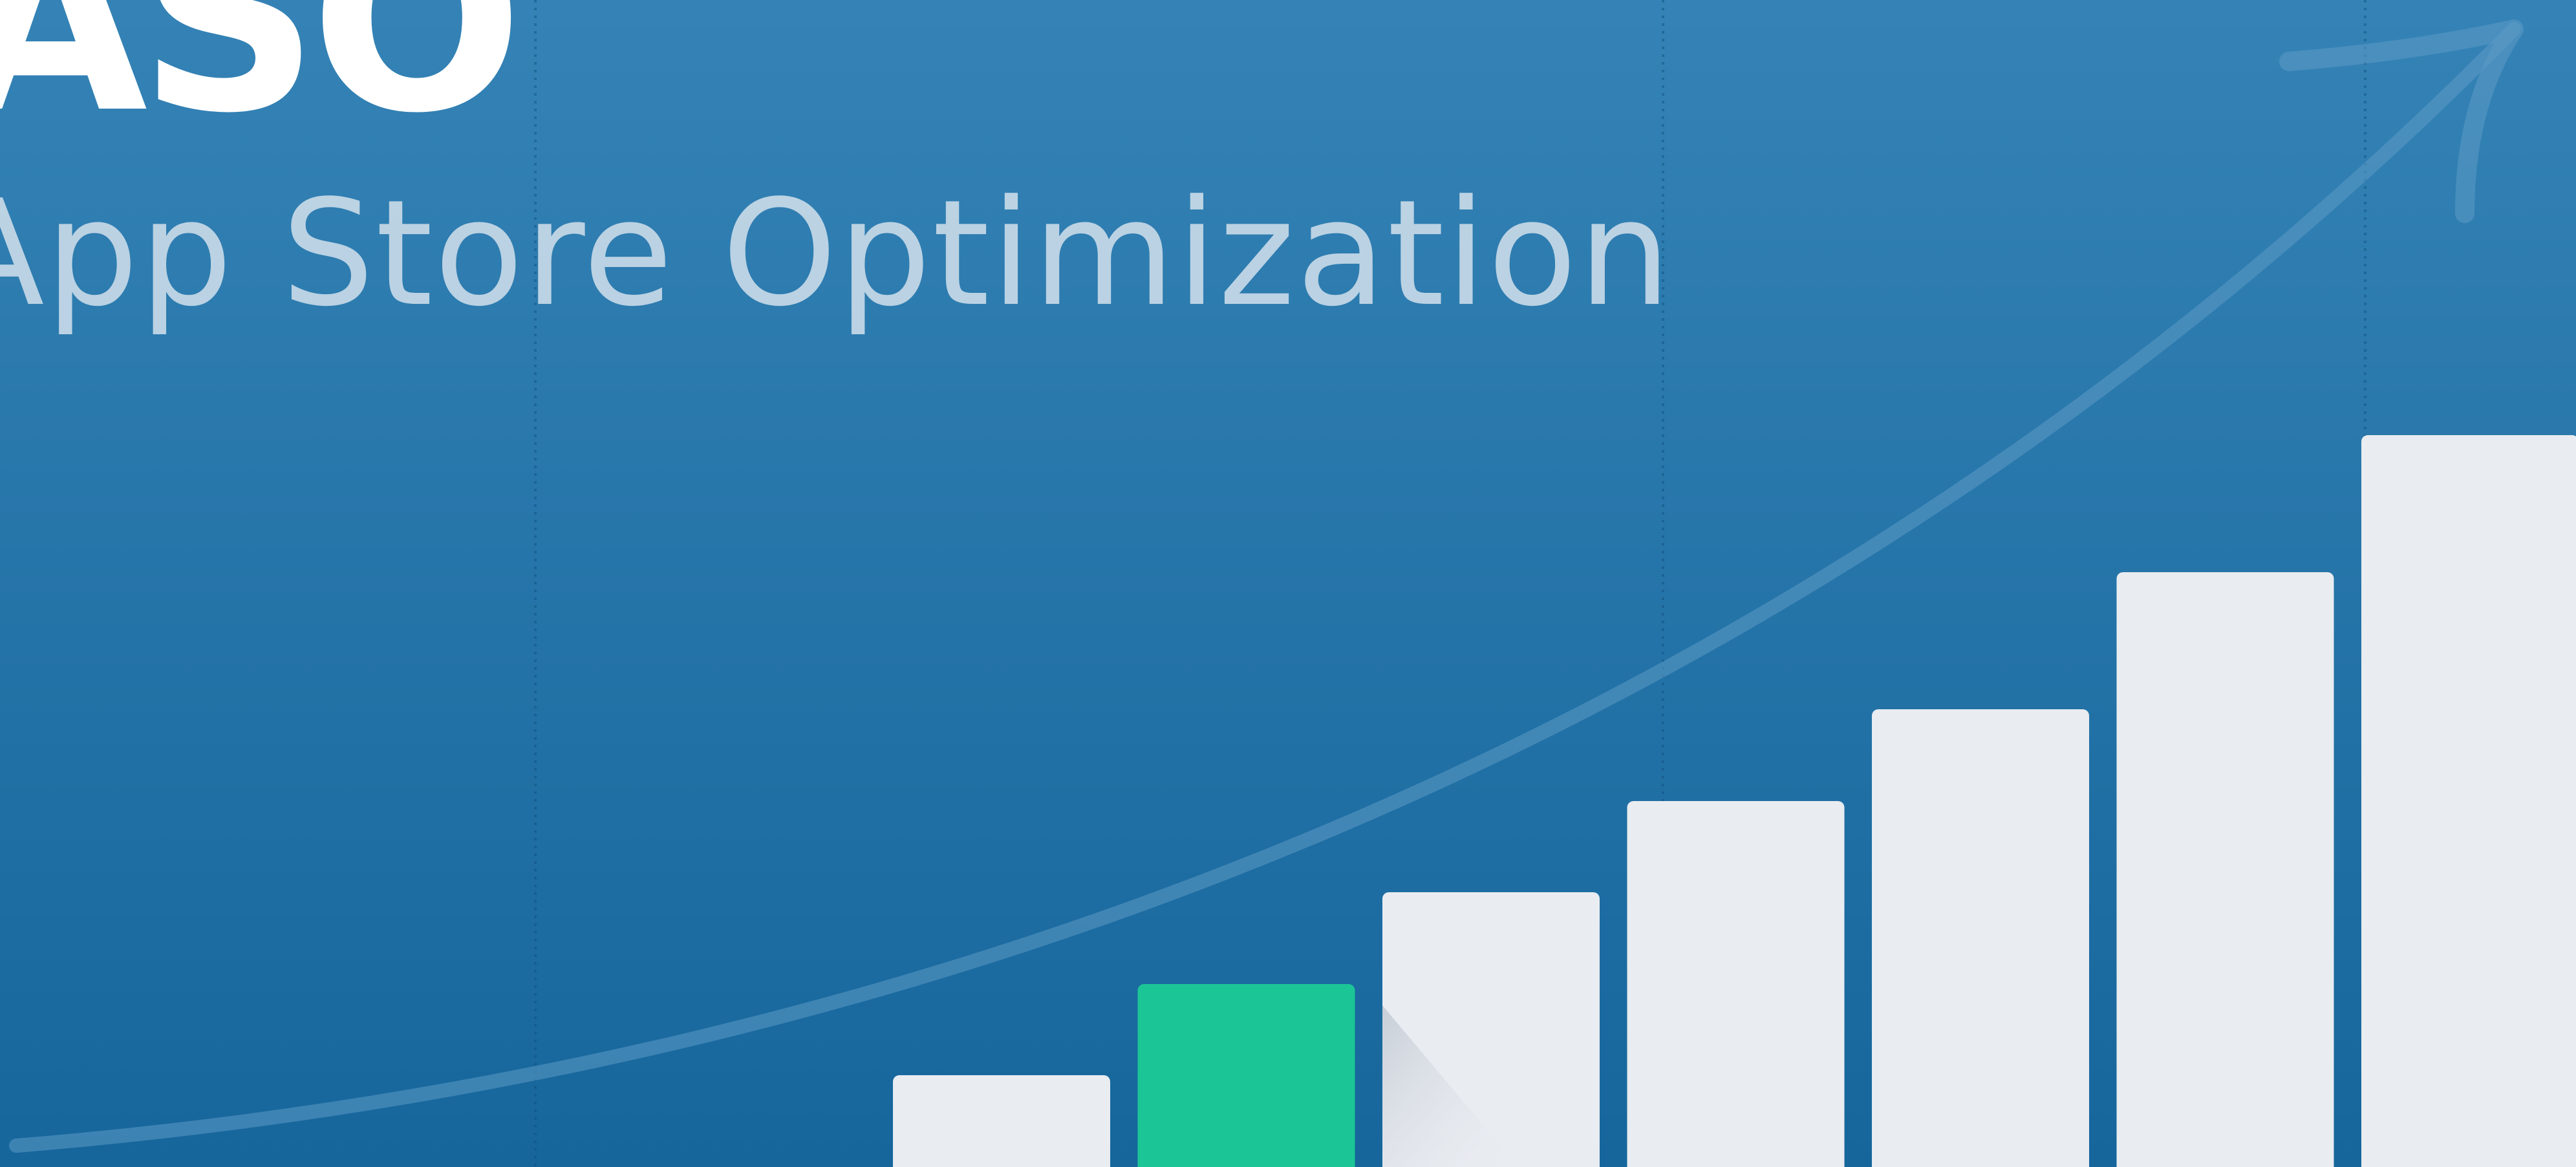 This screenshot has width=2576, height=1167. Describe the element at coordinates (836, 254) in the screenshot. I see `subheadline: App Store Optimization` at that location.